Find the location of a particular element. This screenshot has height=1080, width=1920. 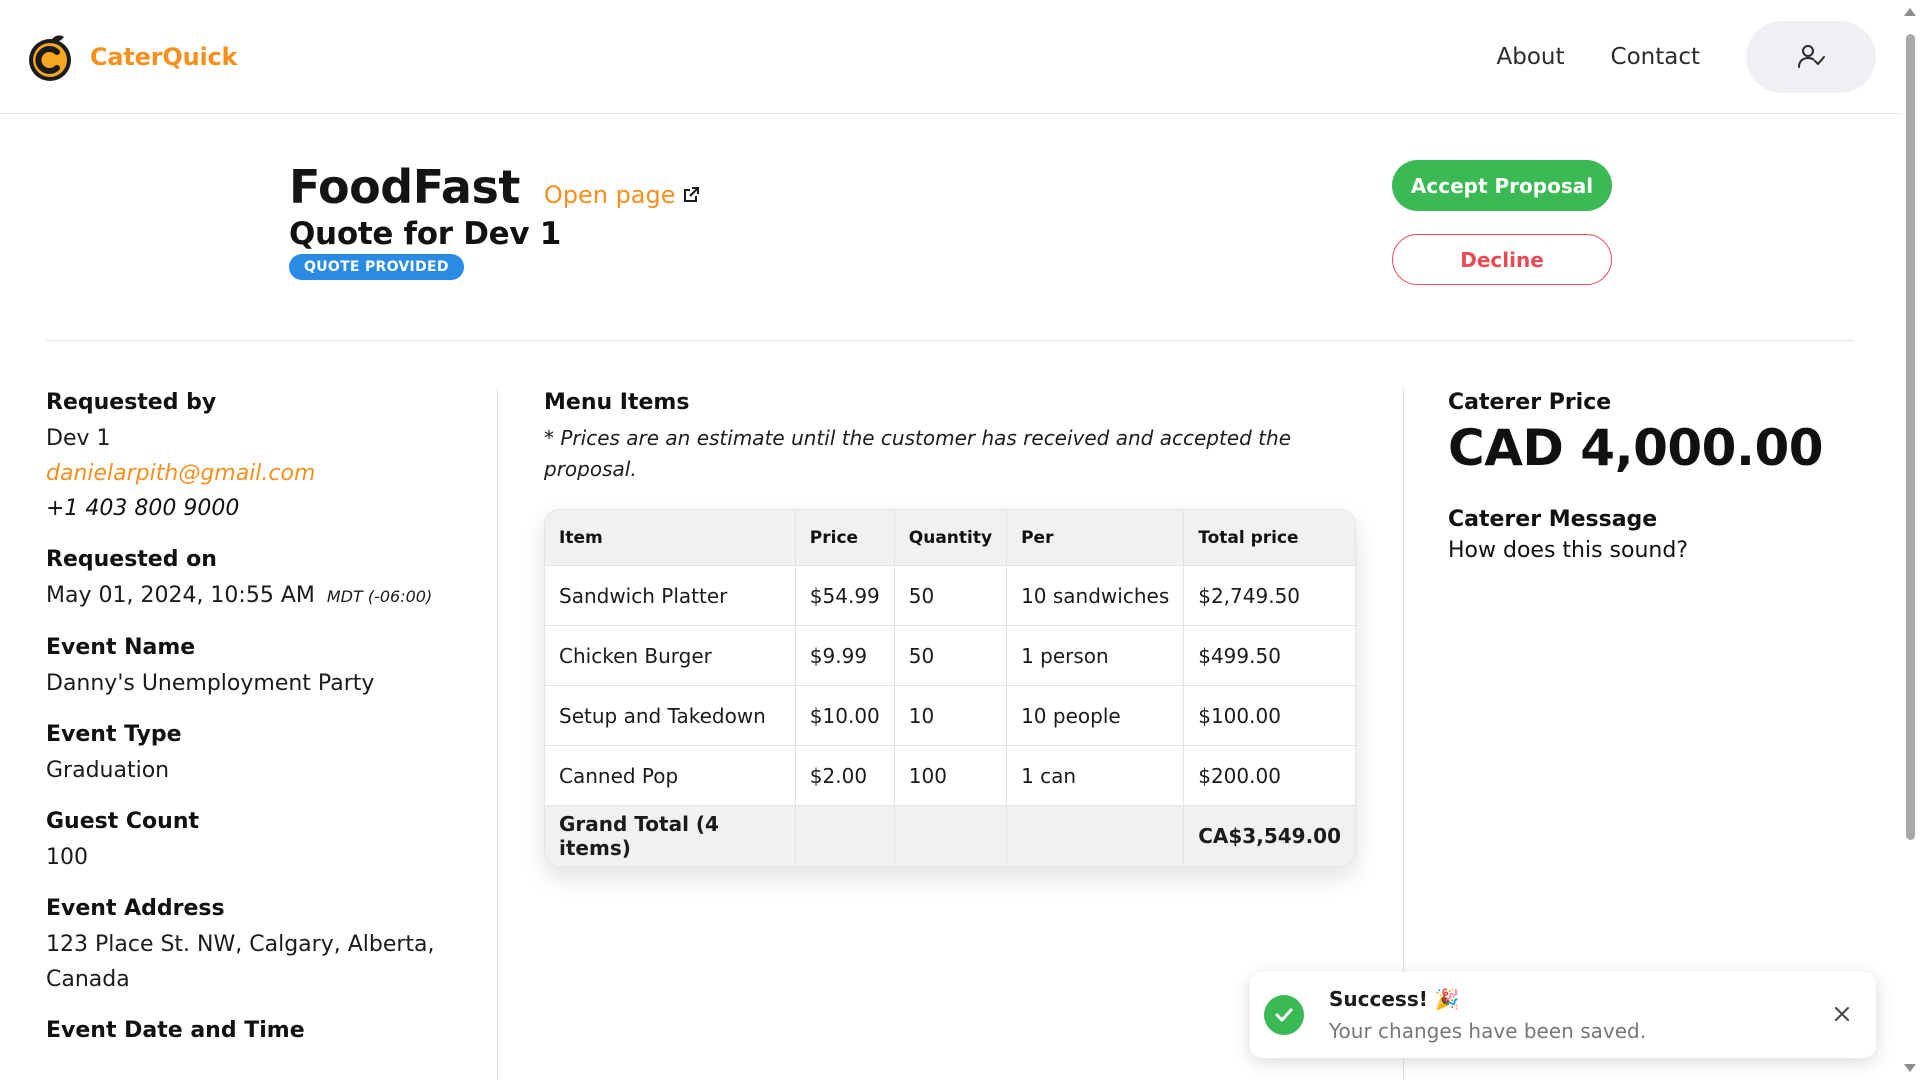

table-row: Chicken Burger $9.99 50 1 person $499.50 is located at coordinates (950, 656).